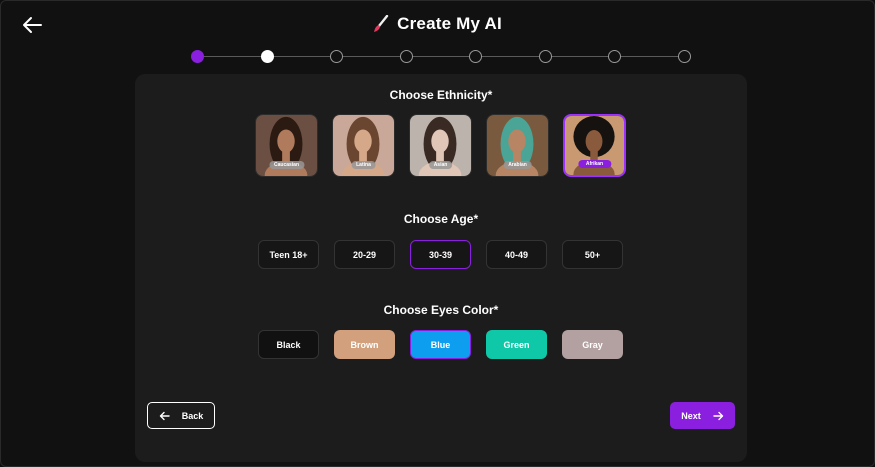 The height and width of the screenshot is (467, 875). Describe the element at coordinates (516, 254) in the screenshot. I see `age-option: 40-49` at that location.